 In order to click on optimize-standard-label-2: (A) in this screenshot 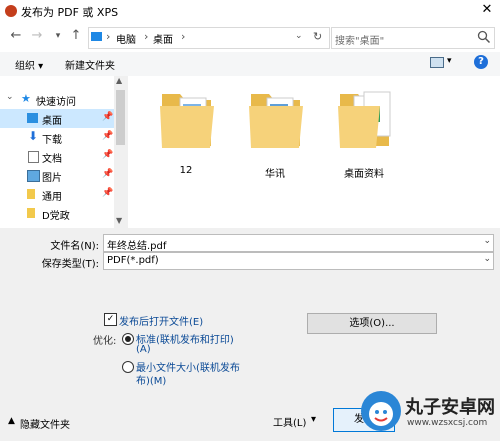, I will do `click(143, 349)`.